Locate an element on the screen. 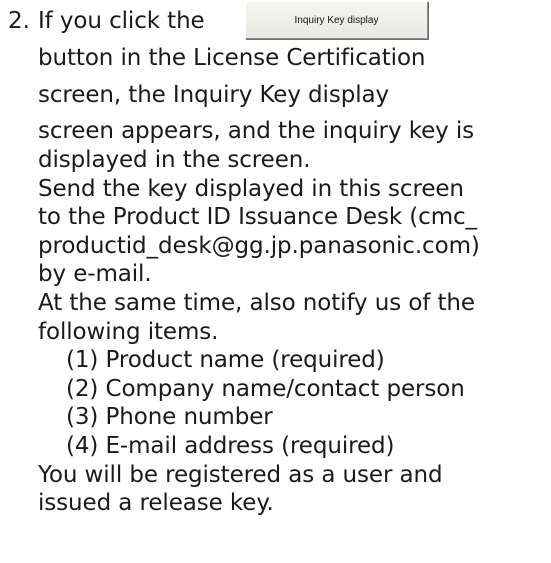  body-line-6: to the Product ID Issuance Desk (cmc_ is located at coordinates (257, 217).